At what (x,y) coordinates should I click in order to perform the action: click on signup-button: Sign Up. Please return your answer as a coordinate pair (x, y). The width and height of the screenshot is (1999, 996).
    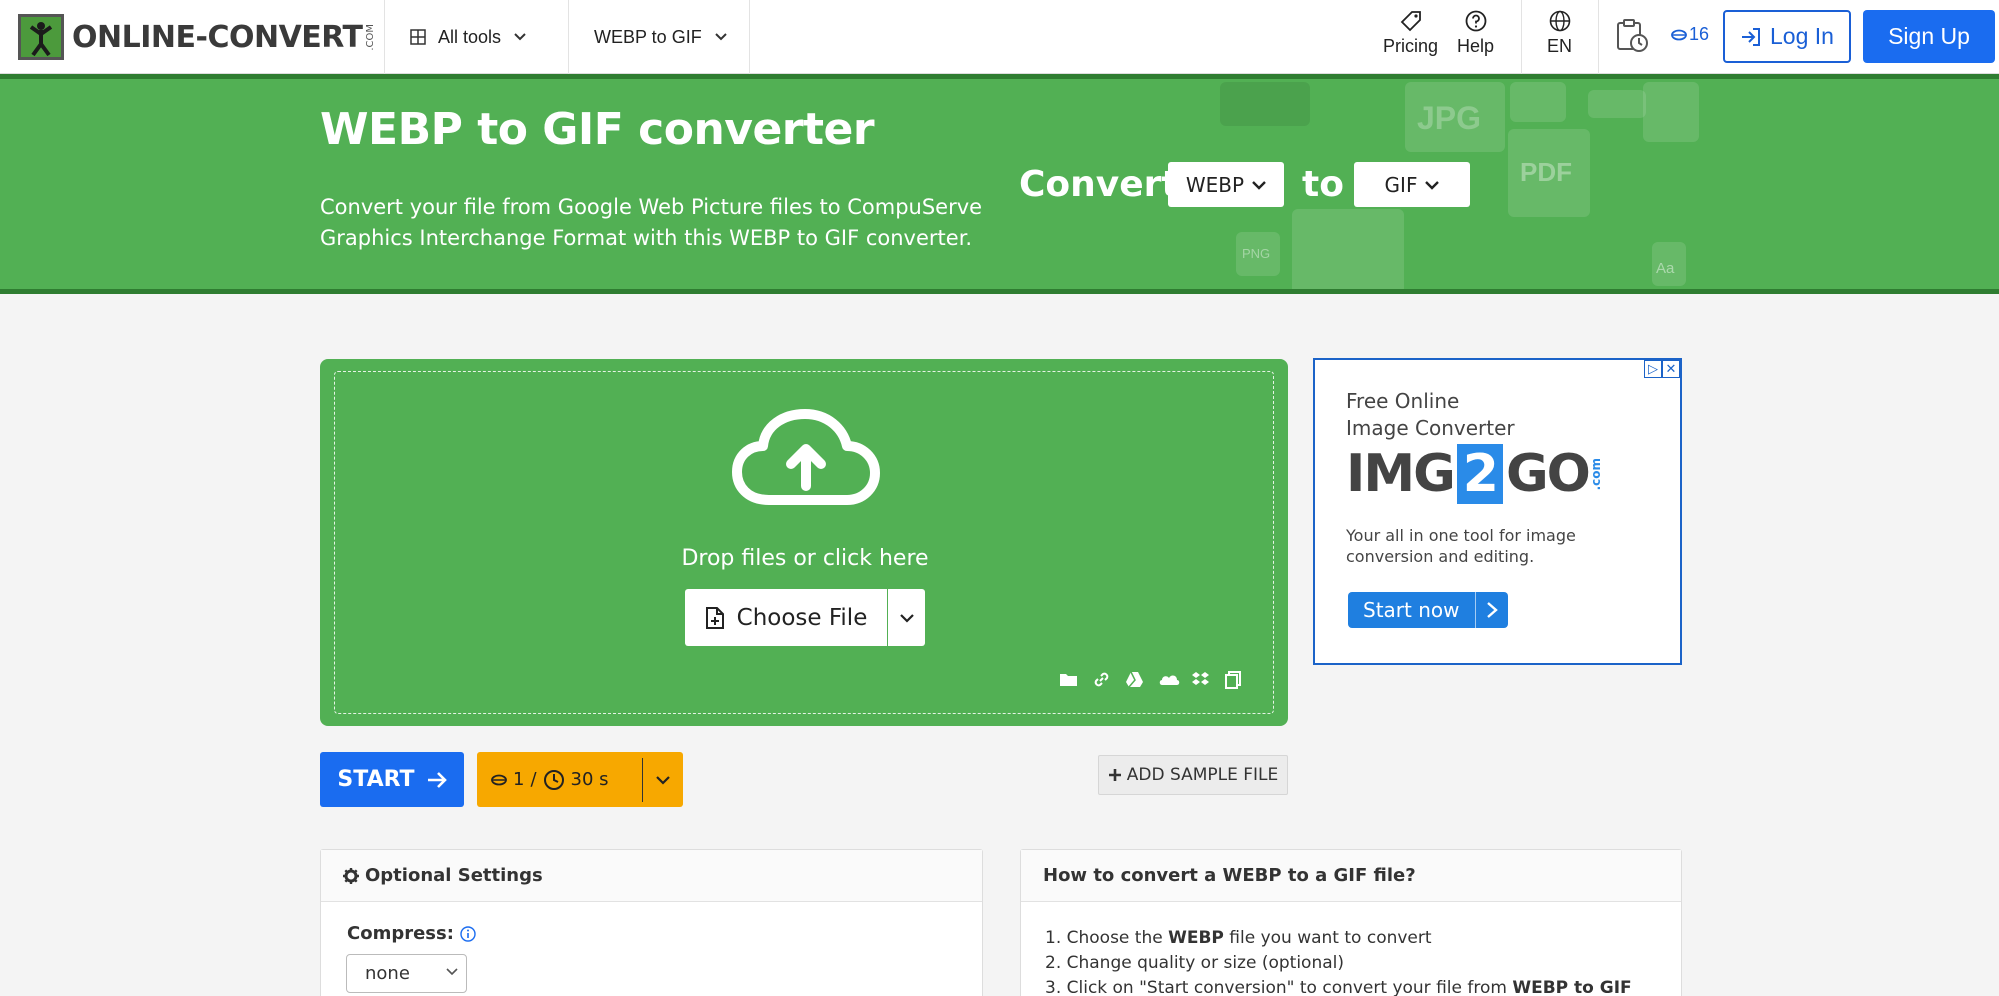
    Looking at the image, I should click on (1929, 36).